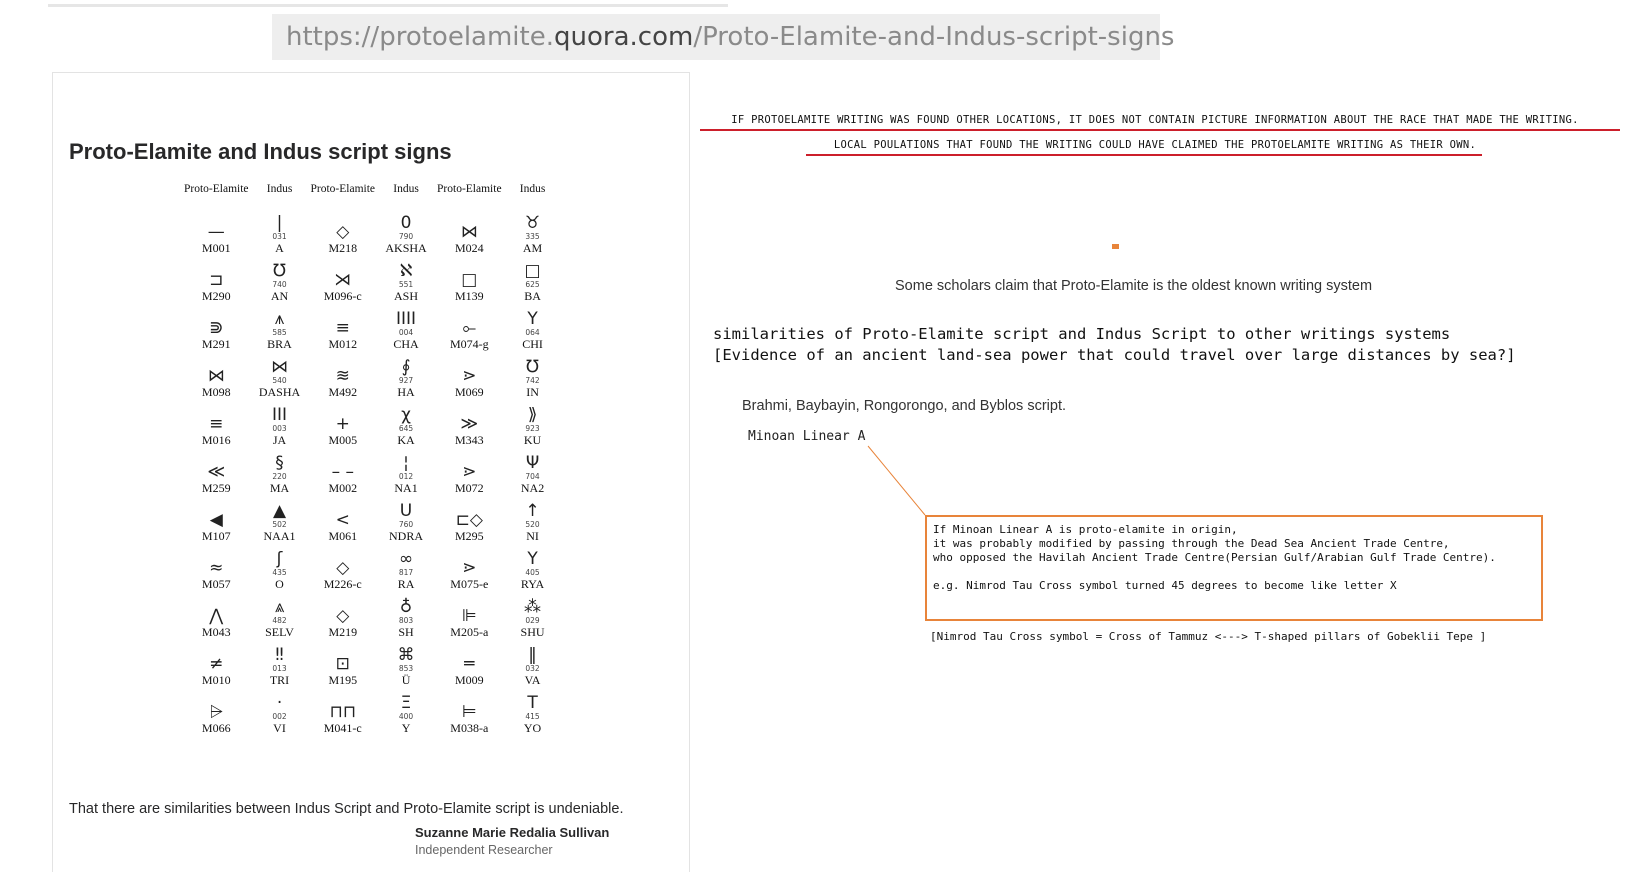 The image size is (1629, 878). I want to click on connector-stroke, so click(896, 480).